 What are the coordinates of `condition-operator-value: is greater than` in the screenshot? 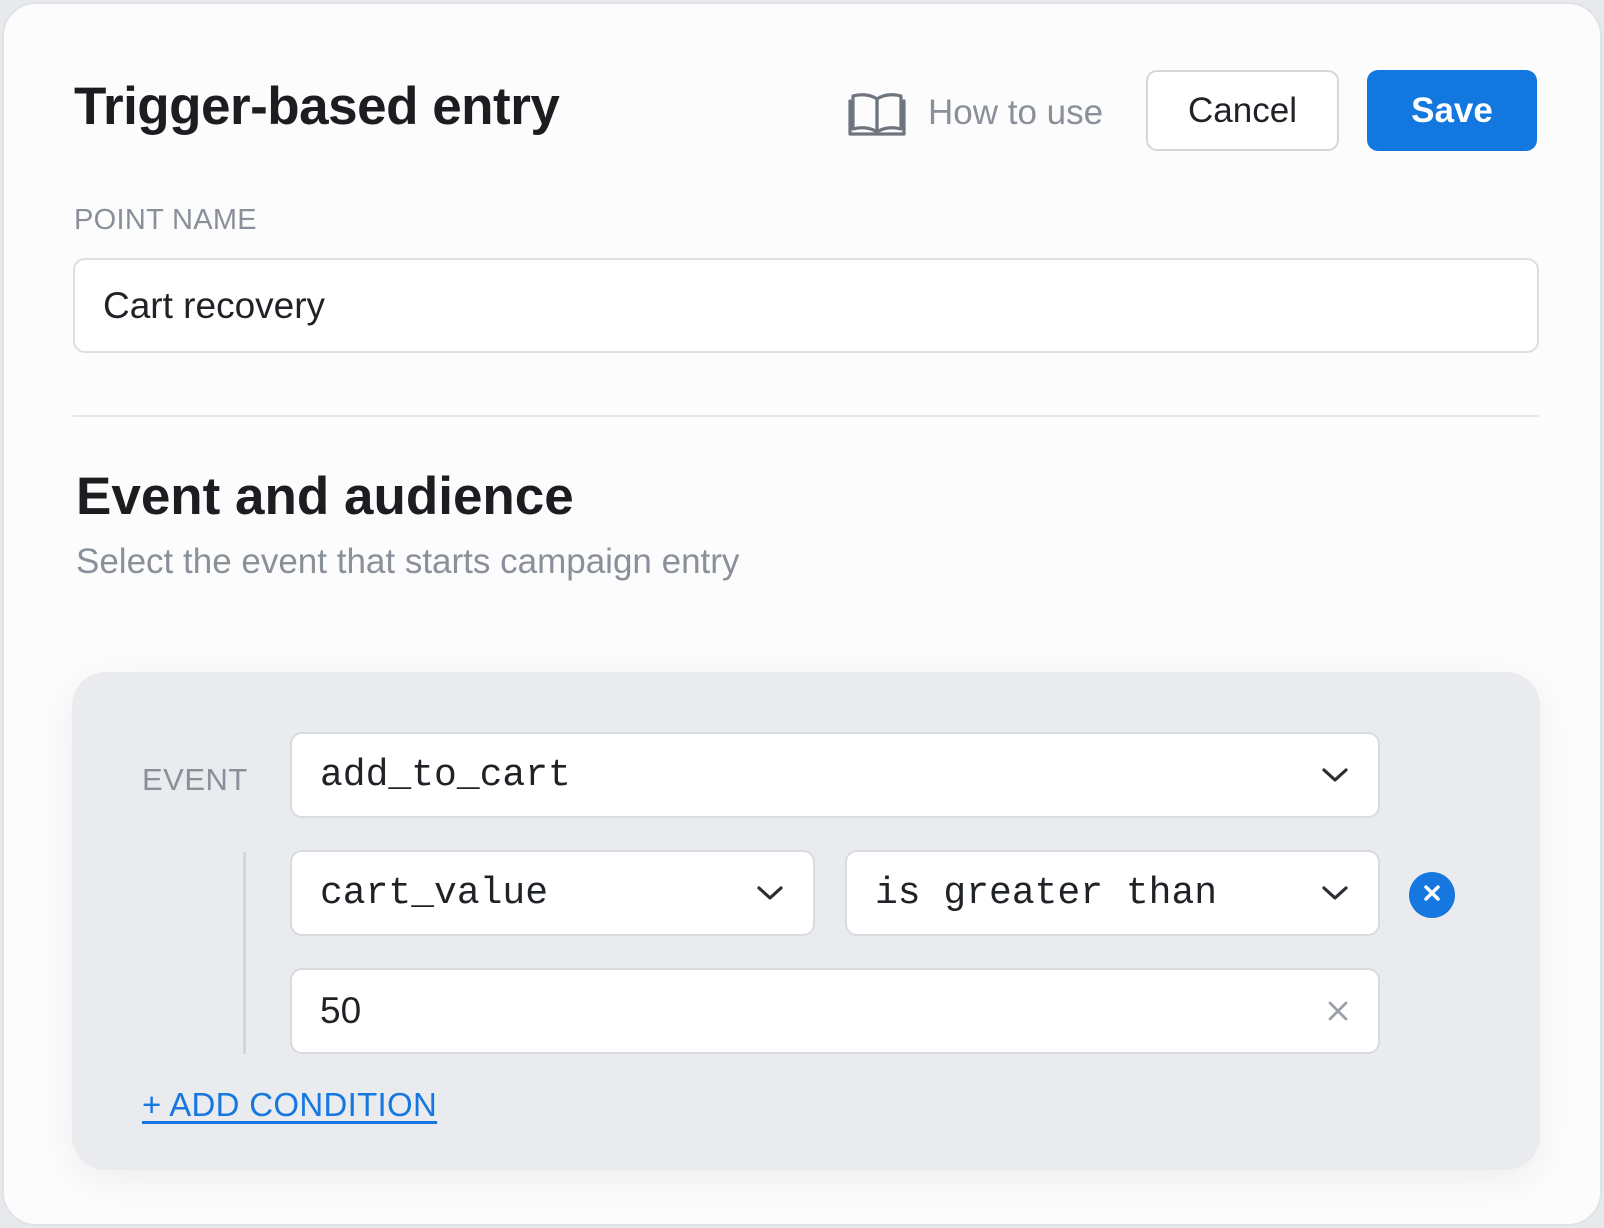 It's located at (1046, 893).